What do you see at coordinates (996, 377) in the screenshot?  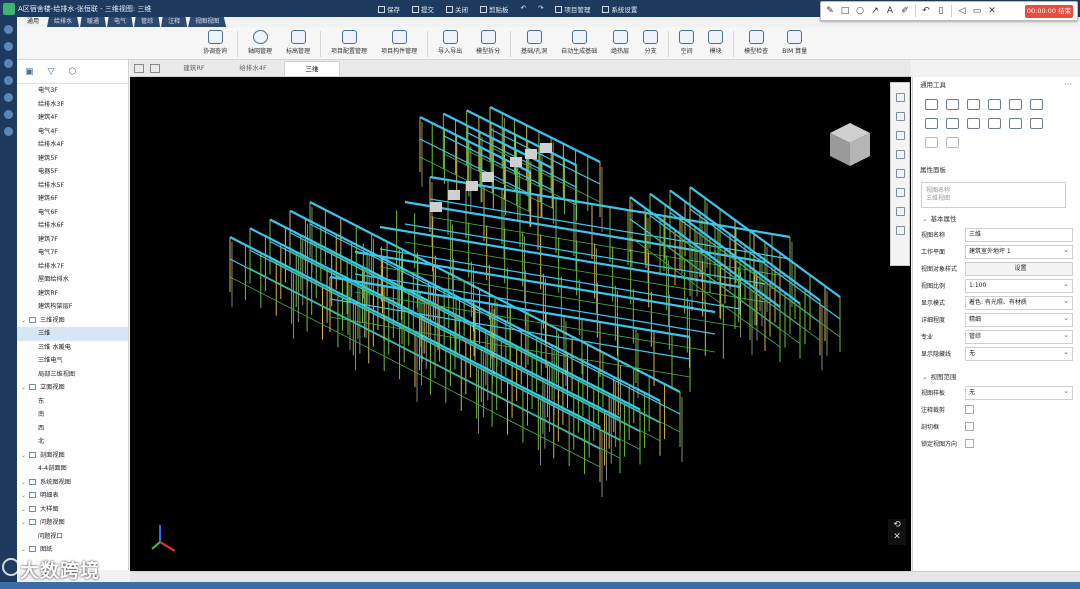 I see `view-range-section: ⌄ 视图范围` at bounding box center [996, 377].